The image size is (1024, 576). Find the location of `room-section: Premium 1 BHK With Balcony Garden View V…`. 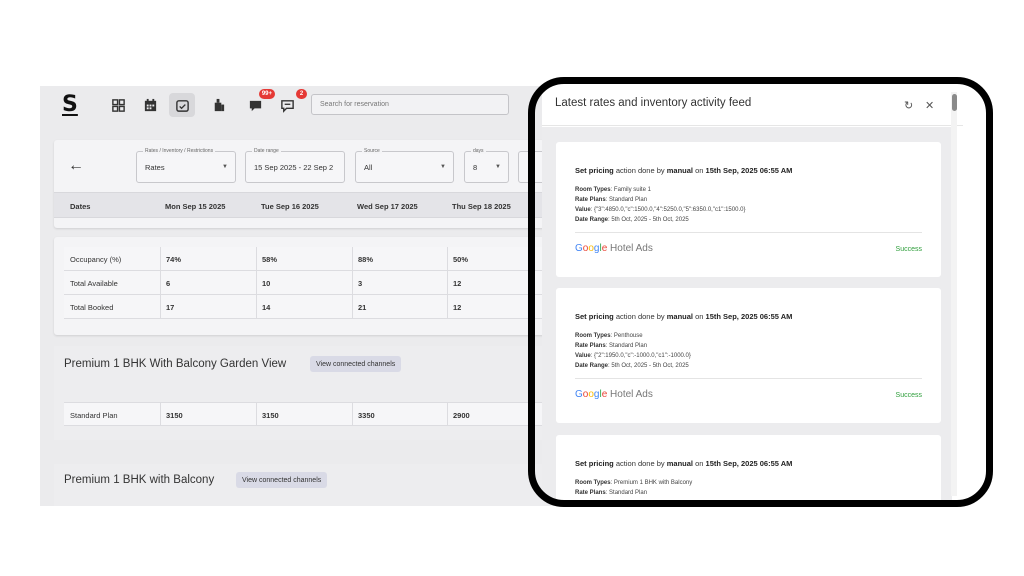

room-section: Premium 1 BHK With Balcony Garden View V… is located at coordinates (303, 393).